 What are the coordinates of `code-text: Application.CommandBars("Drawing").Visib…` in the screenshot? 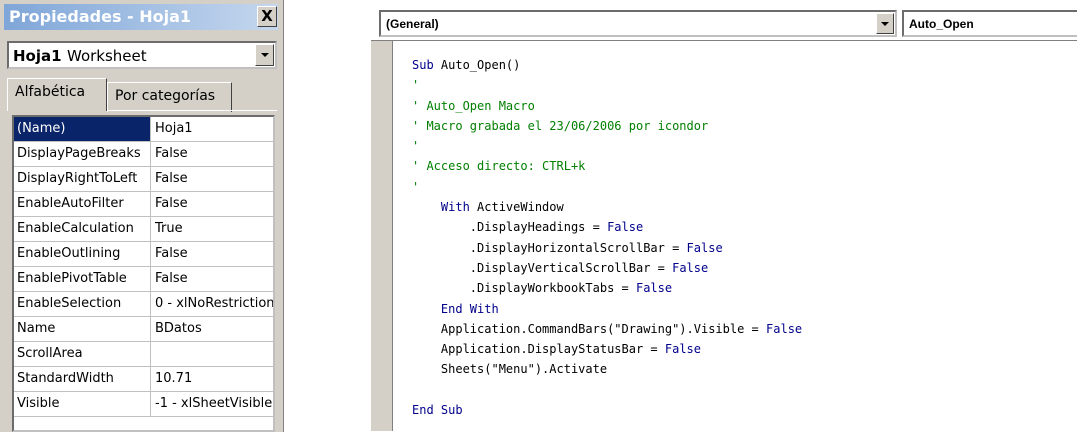 It's located at (589, 328).